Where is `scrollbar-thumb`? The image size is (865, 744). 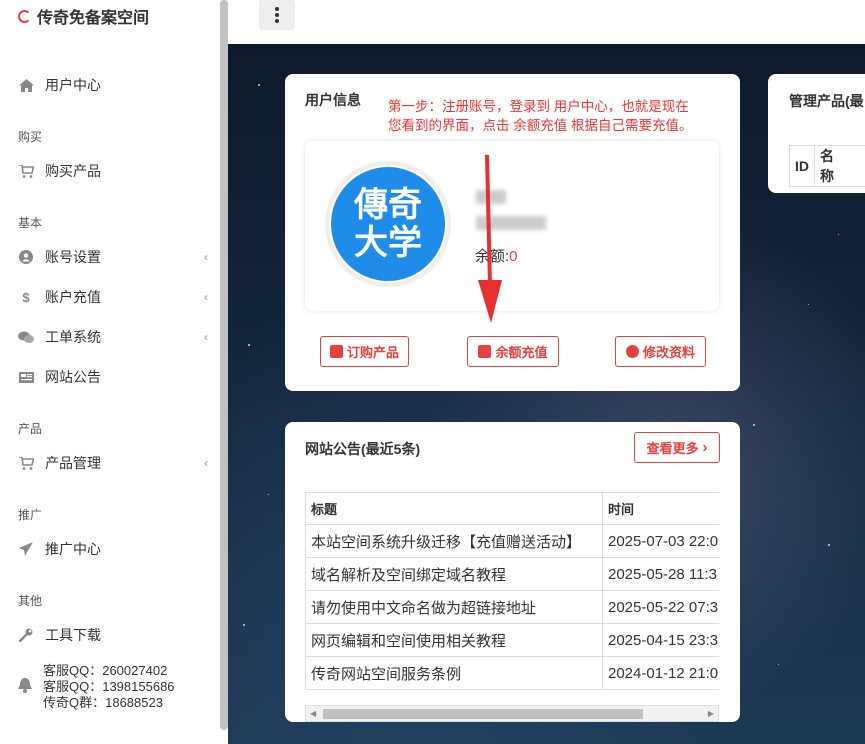 scrollbar-thumb is located at coordinates (483, 714).